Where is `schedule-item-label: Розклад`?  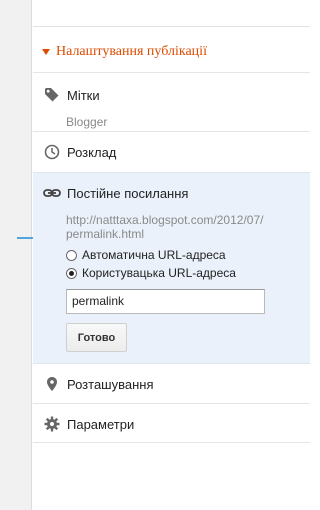
schedule-item-label: Розклад is located at coordinates (92, 152).